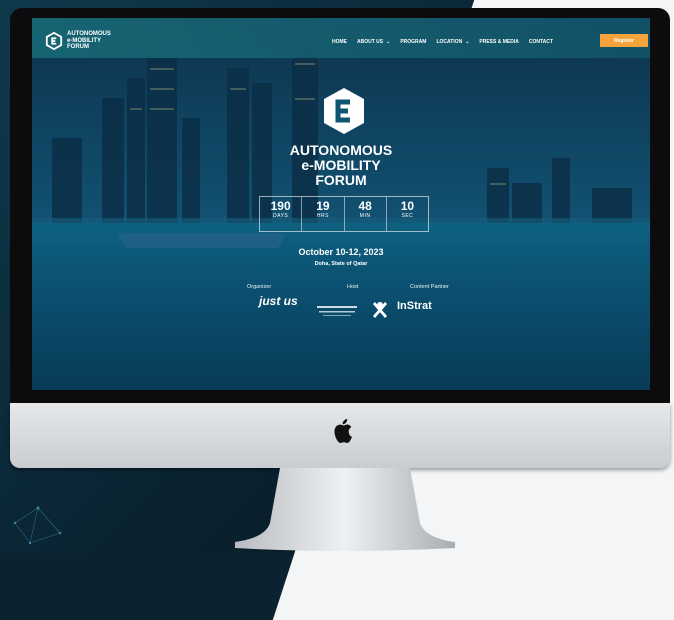  Describe the element at coordinates (370, 42) in the screenshot. I see `nav-about-us-label: ABOUT US` at that location.